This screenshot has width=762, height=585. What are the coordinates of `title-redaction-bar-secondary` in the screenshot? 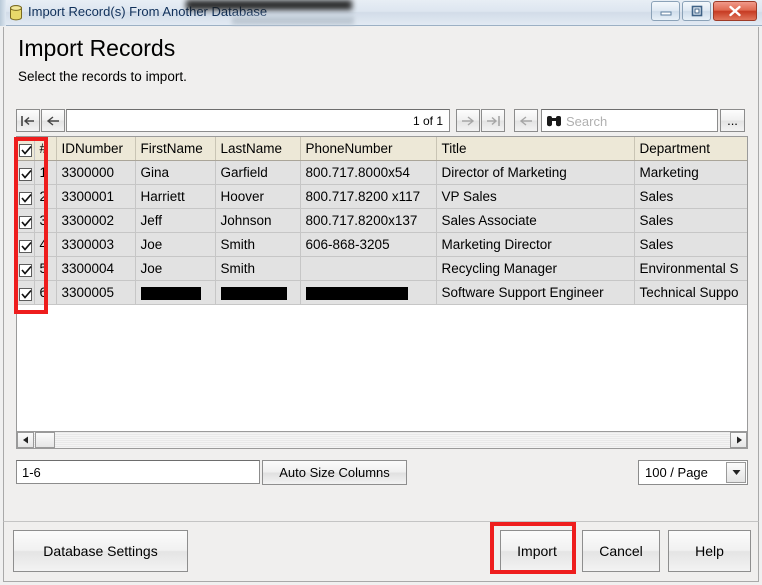 It's located at (293, 20).